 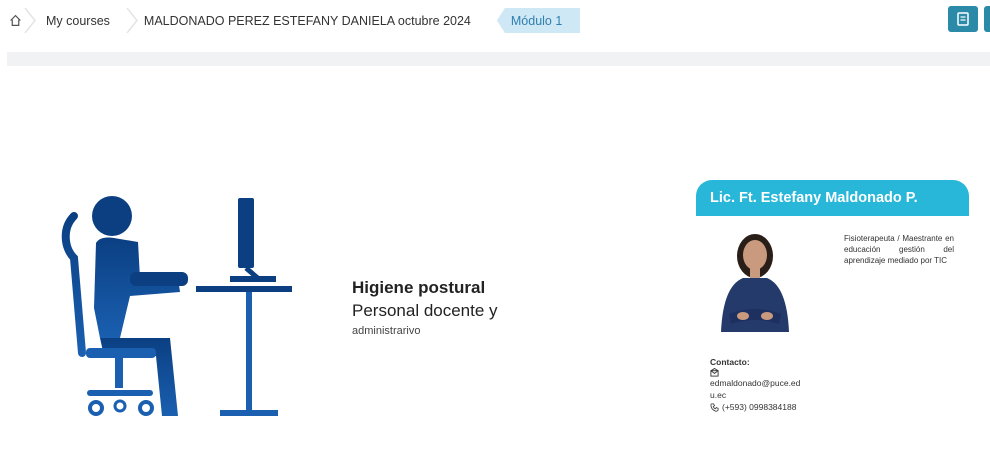 What do you see at coordinates (759, 407) in the screenshot?
I see `phone-text: (+593) 0998384188` at bounding box center [759, 407].